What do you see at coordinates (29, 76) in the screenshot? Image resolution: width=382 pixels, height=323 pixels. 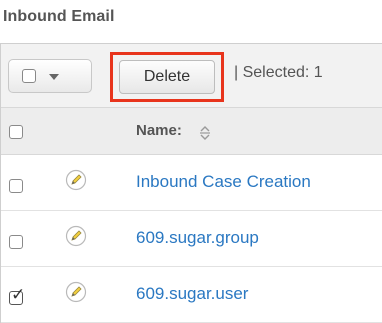 I see `mass-select-checkbox` at bounding box center [29, 76].